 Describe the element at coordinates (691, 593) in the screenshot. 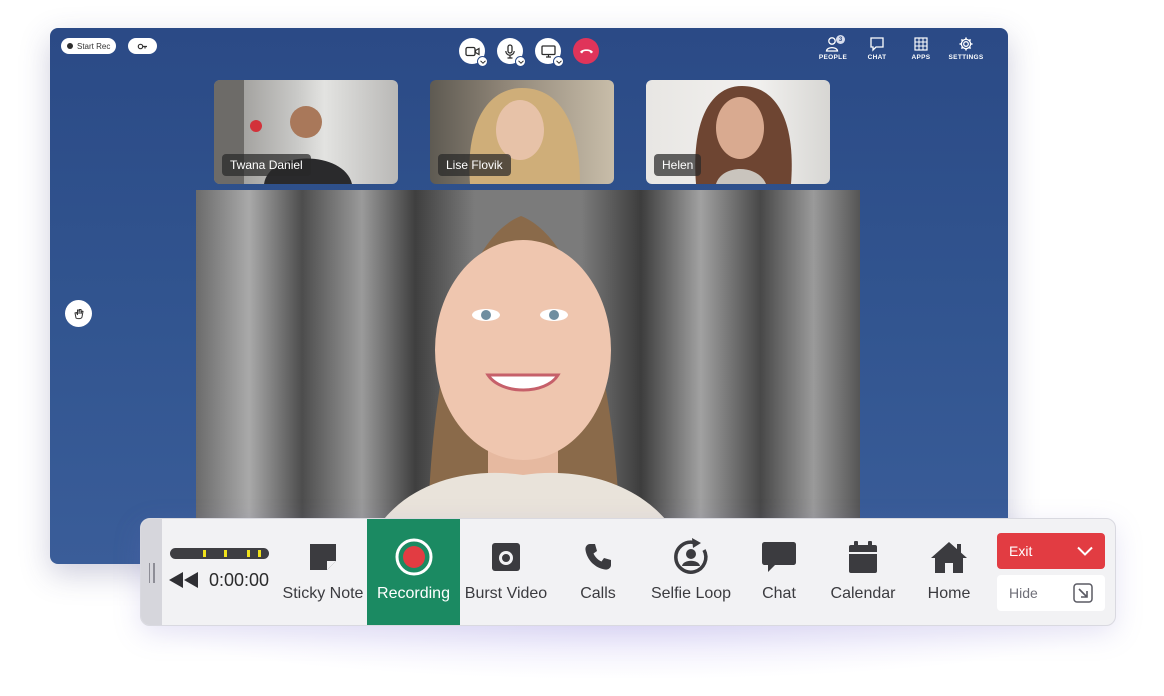

I see `selfie-loop-label: Selfie Loop` at that location.